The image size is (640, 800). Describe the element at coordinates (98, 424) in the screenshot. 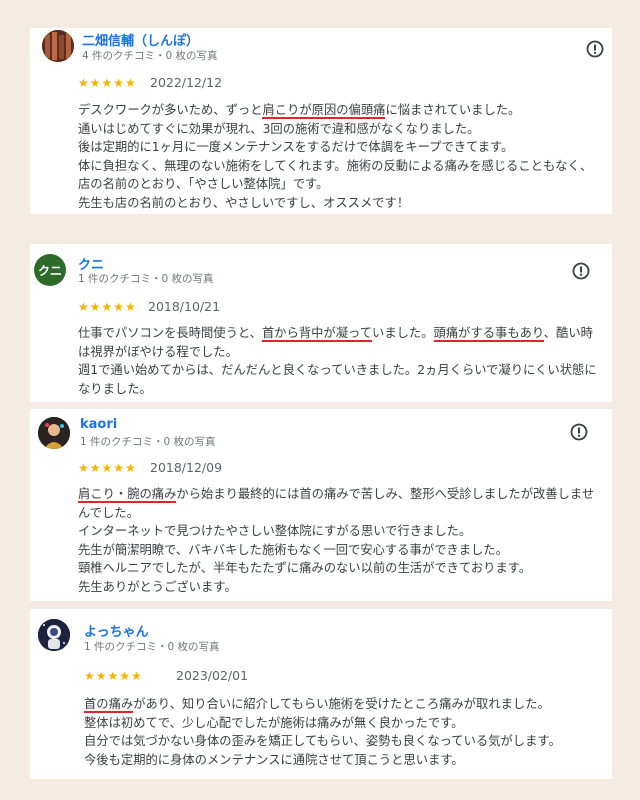

I see `reviewer-name: kaori` at that location.